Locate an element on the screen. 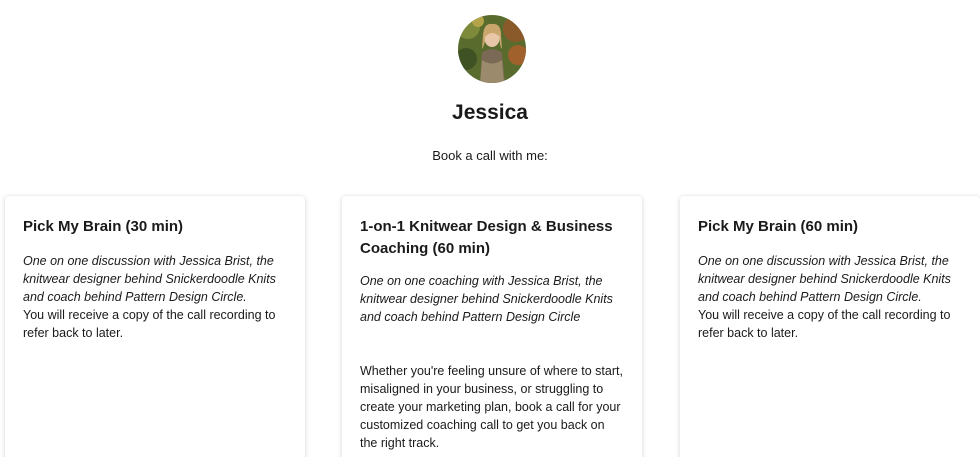  avatar is located at coordinates (492, 49).